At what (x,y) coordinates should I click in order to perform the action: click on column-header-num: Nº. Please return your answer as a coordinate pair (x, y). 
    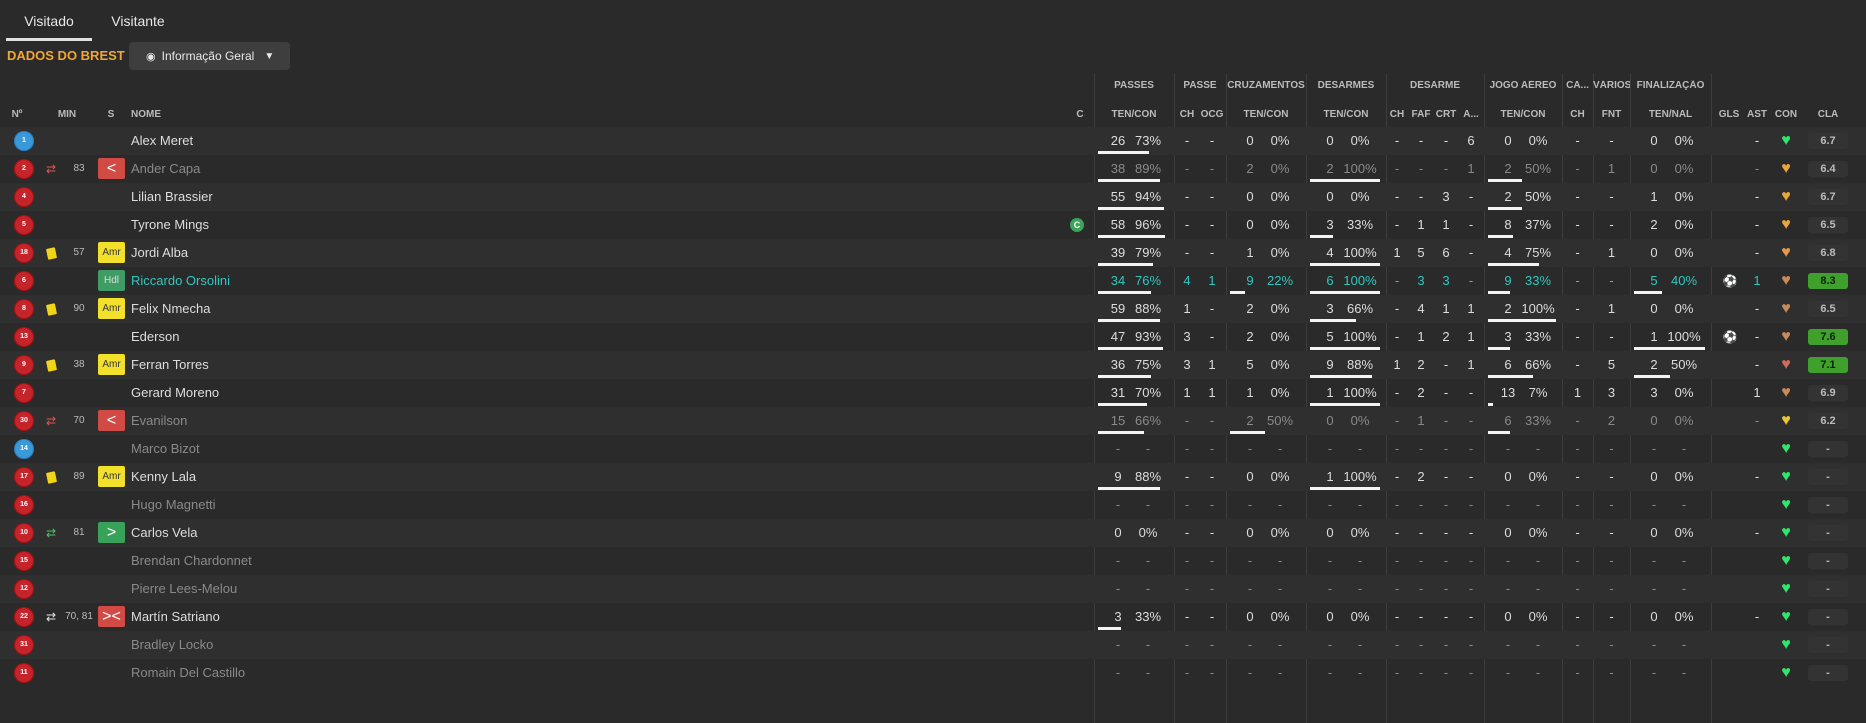
    Looking at the image, I should click on (17, 114).